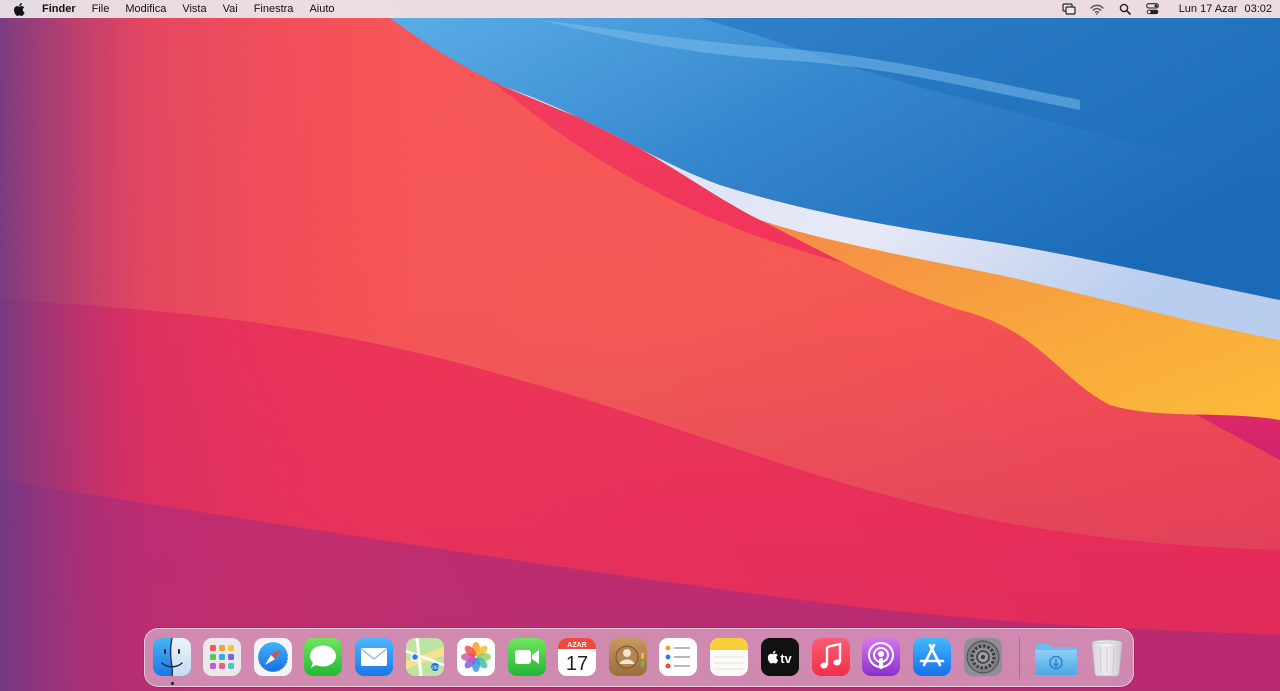 The width and height of the screenshot is (1280, 691). What do you see at coordinates (222, 657) in the screenshot?
I see `launchpad-icon` at bounding box center [222, 657].